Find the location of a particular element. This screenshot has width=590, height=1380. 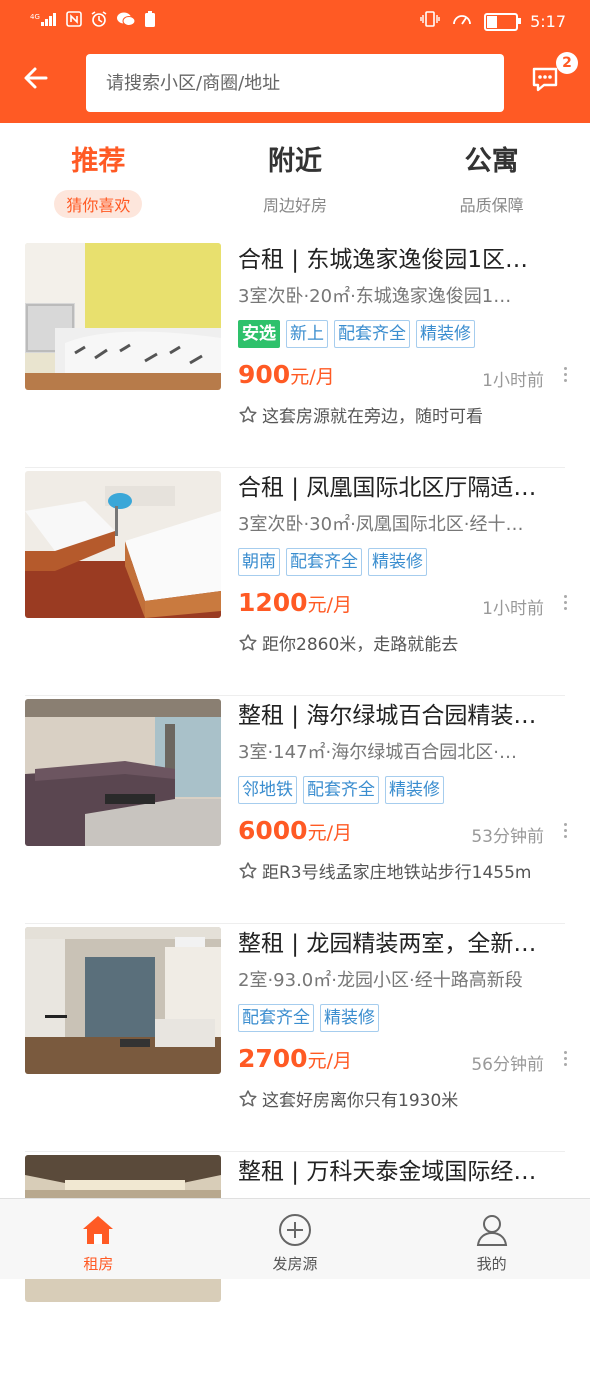

listing-tags: 朝南 配套齐全 精装修 is located at coordinates (332, 562).